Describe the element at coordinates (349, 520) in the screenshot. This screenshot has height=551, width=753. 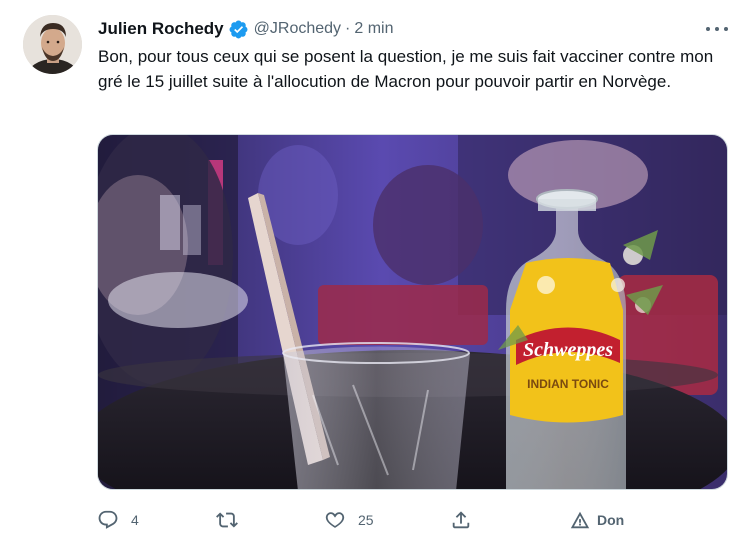
I see `like-button: 25` at that location.